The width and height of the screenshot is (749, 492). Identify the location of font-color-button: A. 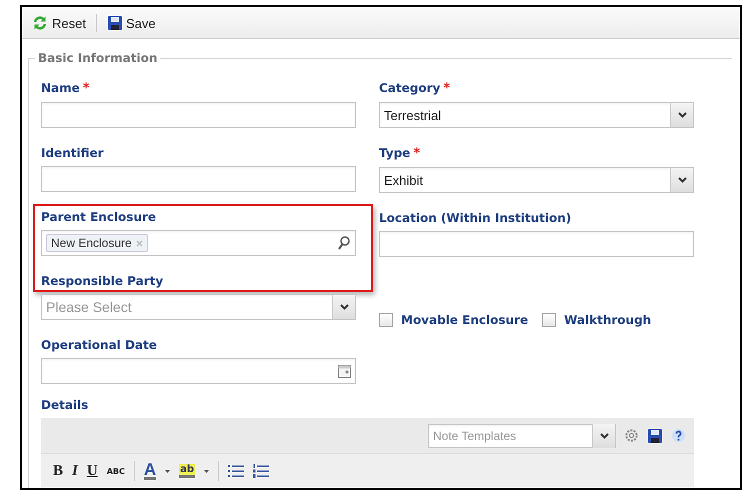
(150, 471).